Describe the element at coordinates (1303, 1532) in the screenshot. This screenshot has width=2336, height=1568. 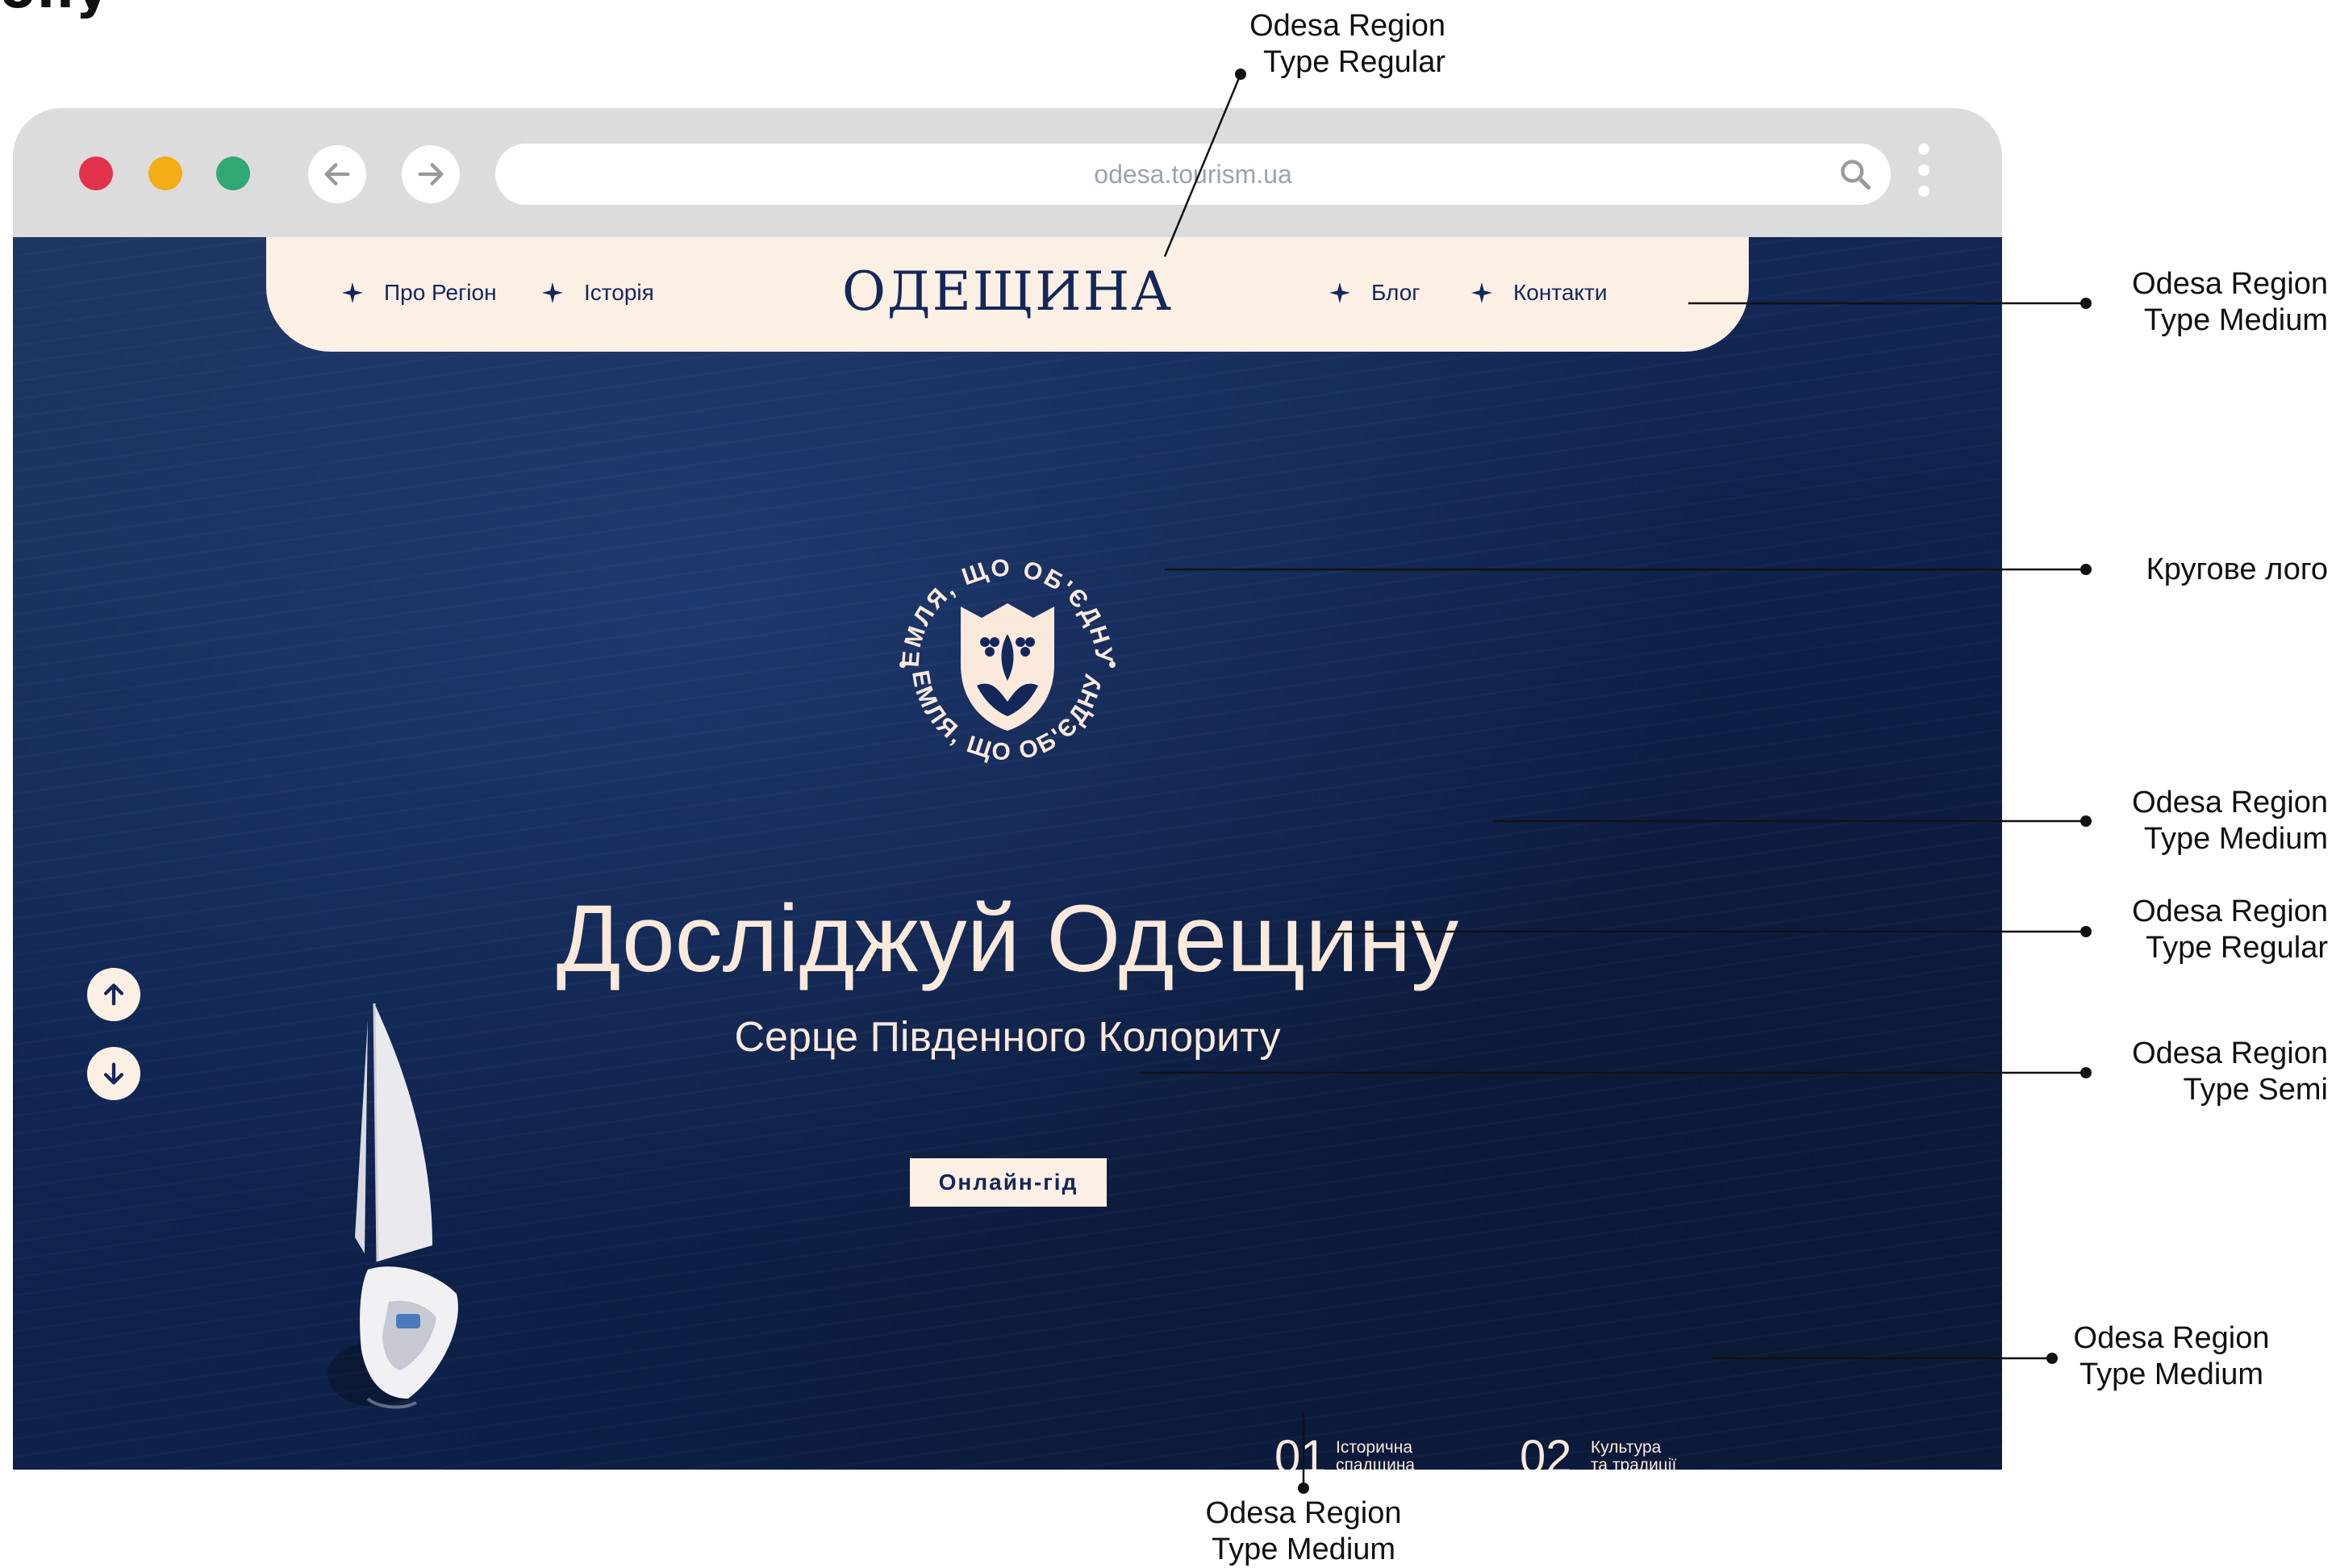
I see `annotation-footer-font: Odesa Region Type Medium` at that location.